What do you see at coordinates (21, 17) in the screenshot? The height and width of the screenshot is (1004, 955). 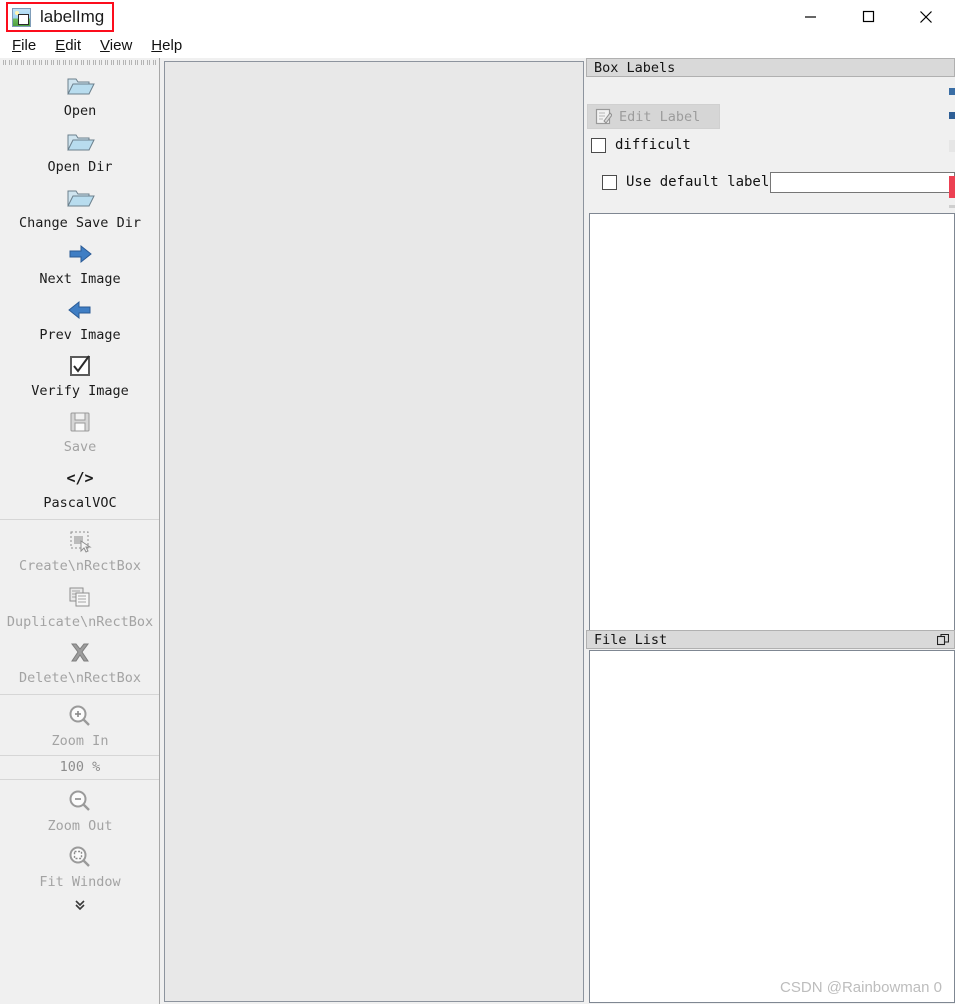 I see `app-image-icon` at bounding box center [21, 17].